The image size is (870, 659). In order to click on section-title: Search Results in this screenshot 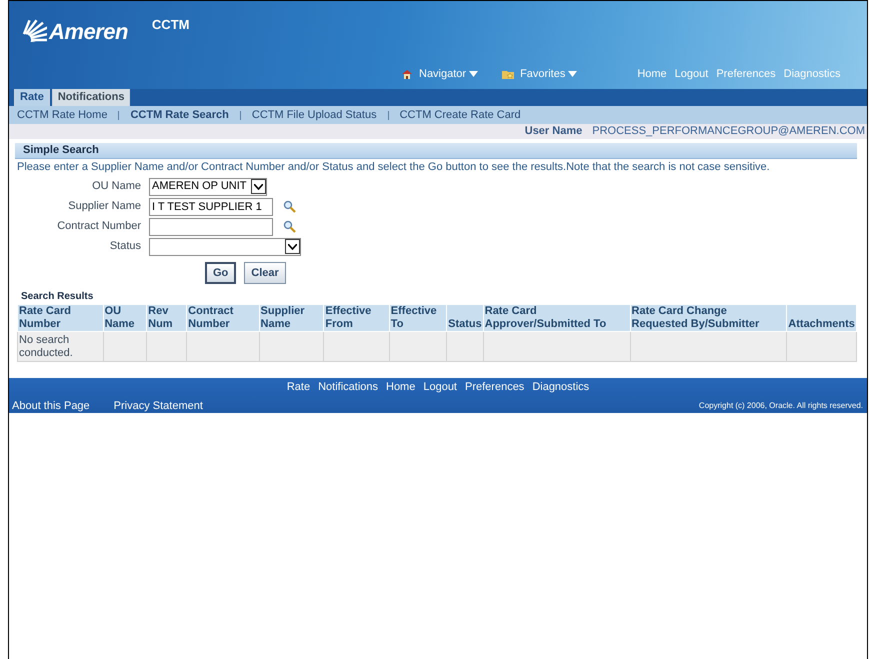, I will do `click(57, 297)`.